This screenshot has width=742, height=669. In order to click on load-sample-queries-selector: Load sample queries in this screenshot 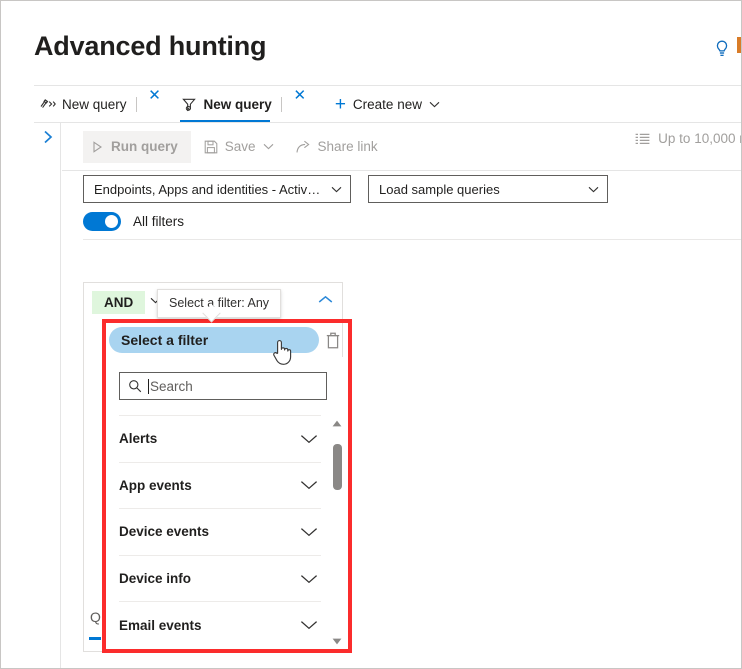, I will do `click(488, 189)`.